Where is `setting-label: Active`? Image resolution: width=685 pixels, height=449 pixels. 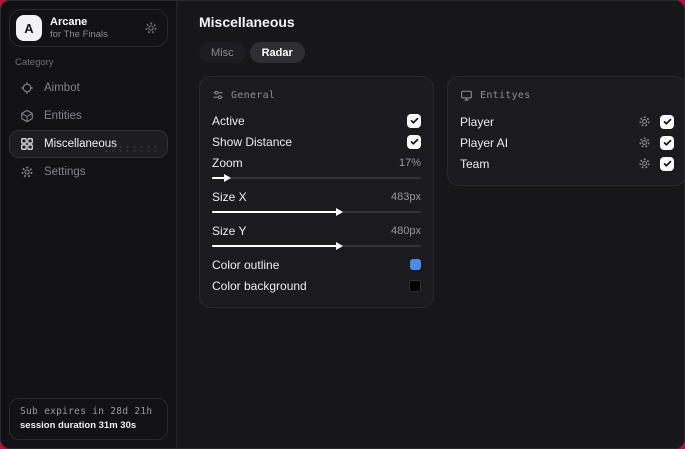 setting-label: Active is located at coordinates (228, 120).